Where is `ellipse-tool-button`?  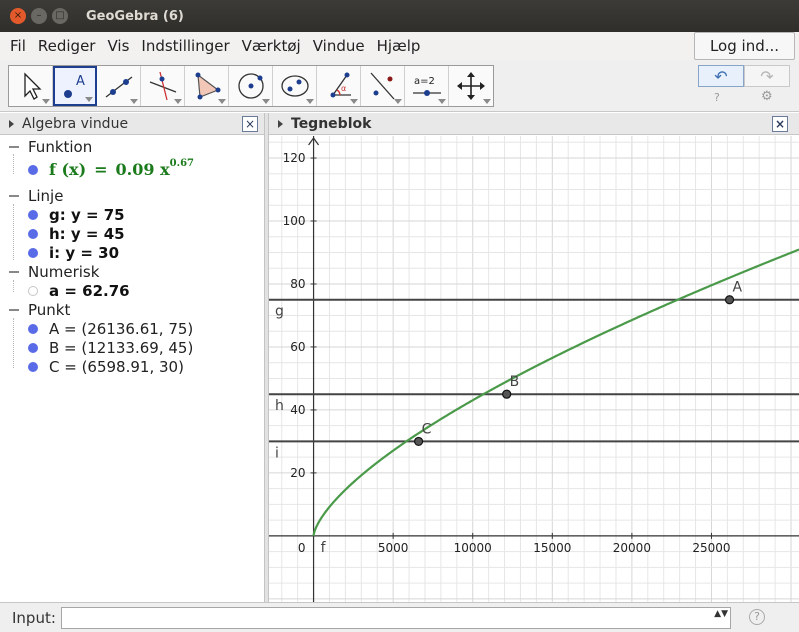
ellipse-tool-button is located at coordinates (295, 86).